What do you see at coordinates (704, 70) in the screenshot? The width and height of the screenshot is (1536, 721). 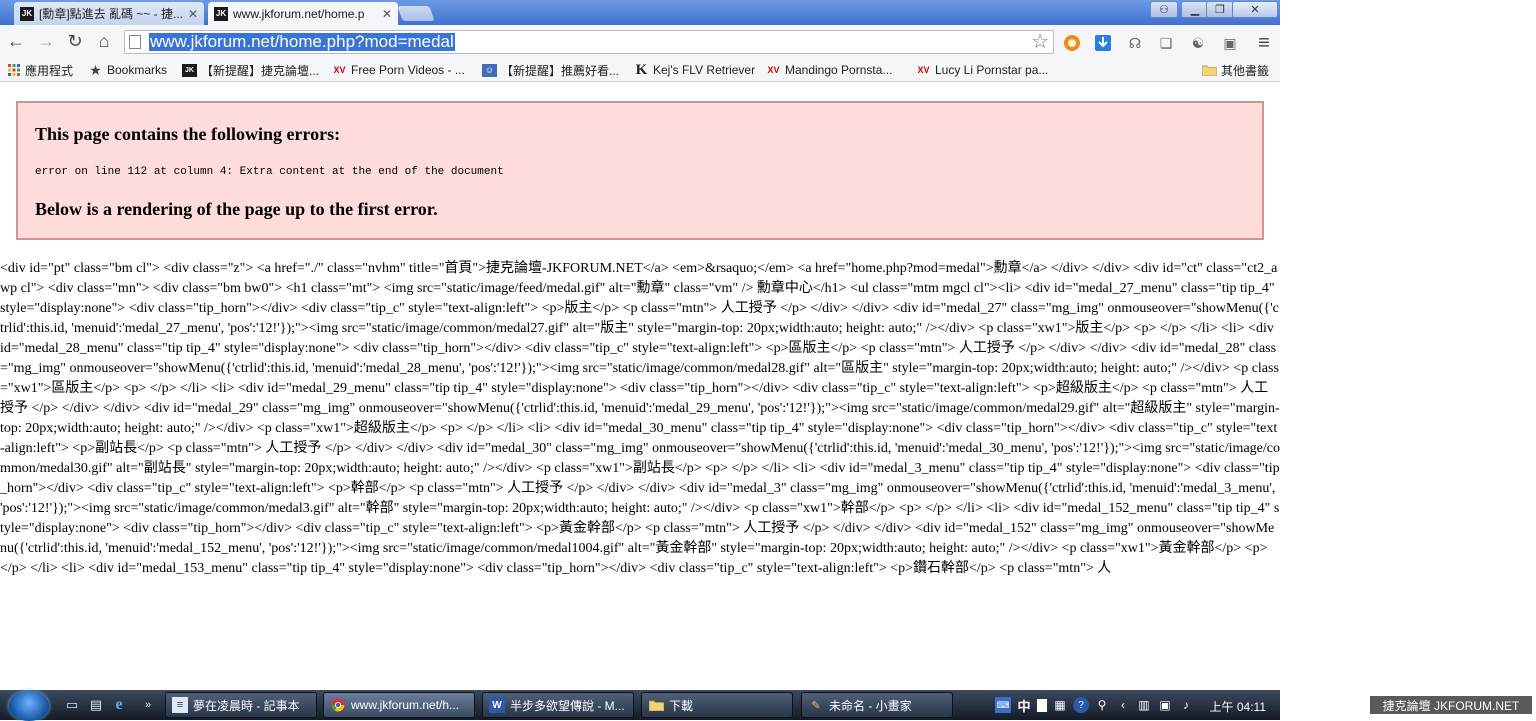 I see `bookmark-label: Kej's FLV Retriever` at bounding box center [704, 70].